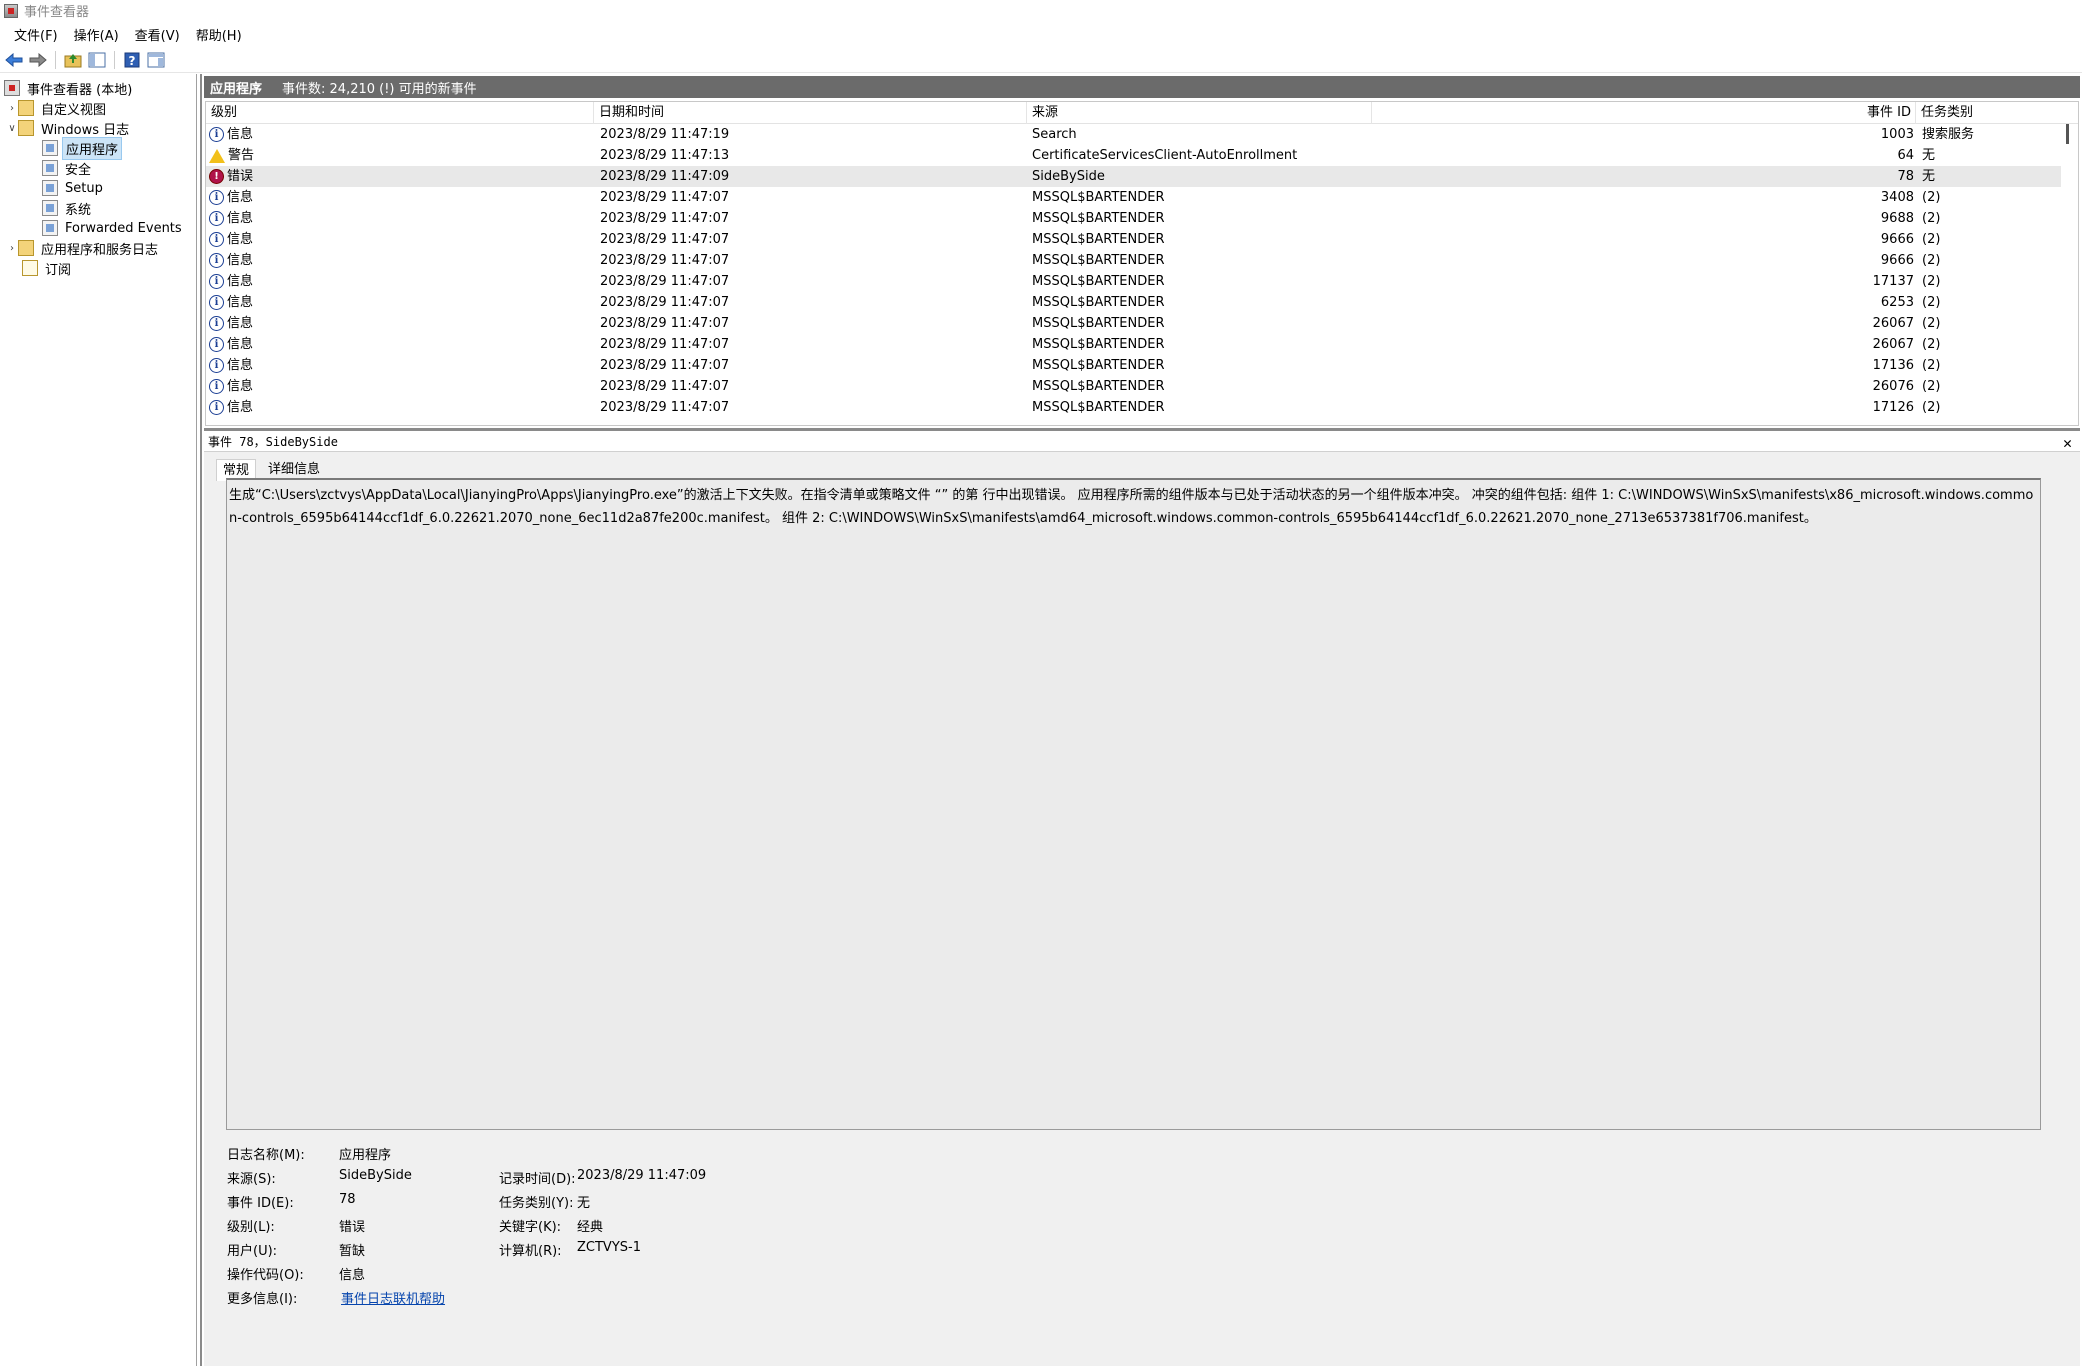 The height and width of the screenshot is (1366, 2082). I want to click on label-level: 级别(L):, so click(251, 1227).